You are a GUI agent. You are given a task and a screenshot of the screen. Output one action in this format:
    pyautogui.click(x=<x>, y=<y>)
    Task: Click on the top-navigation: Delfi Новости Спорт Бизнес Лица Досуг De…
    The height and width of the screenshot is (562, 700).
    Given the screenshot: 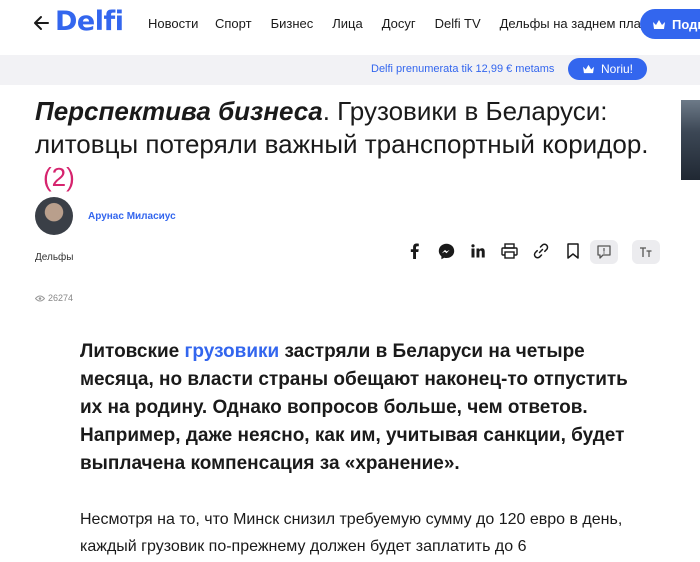 What is the action you would take?
    pyautogui.click(x=350, y=24)
    